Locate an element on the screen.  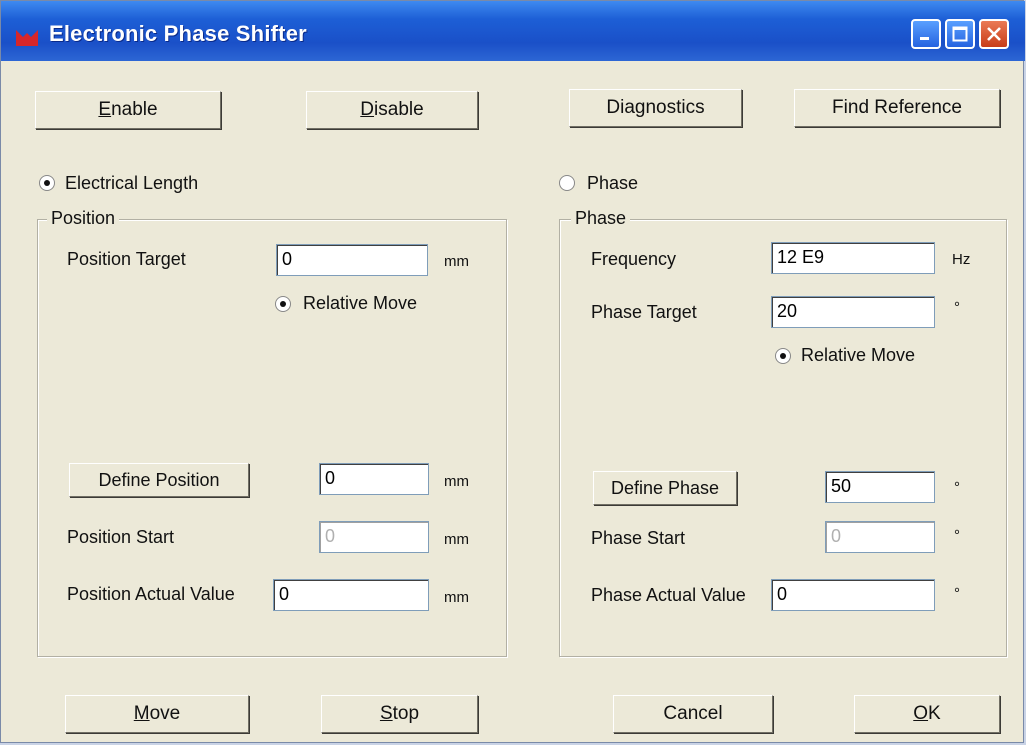
frequency-input: 12 E9 is located at coordinates (853, 258).